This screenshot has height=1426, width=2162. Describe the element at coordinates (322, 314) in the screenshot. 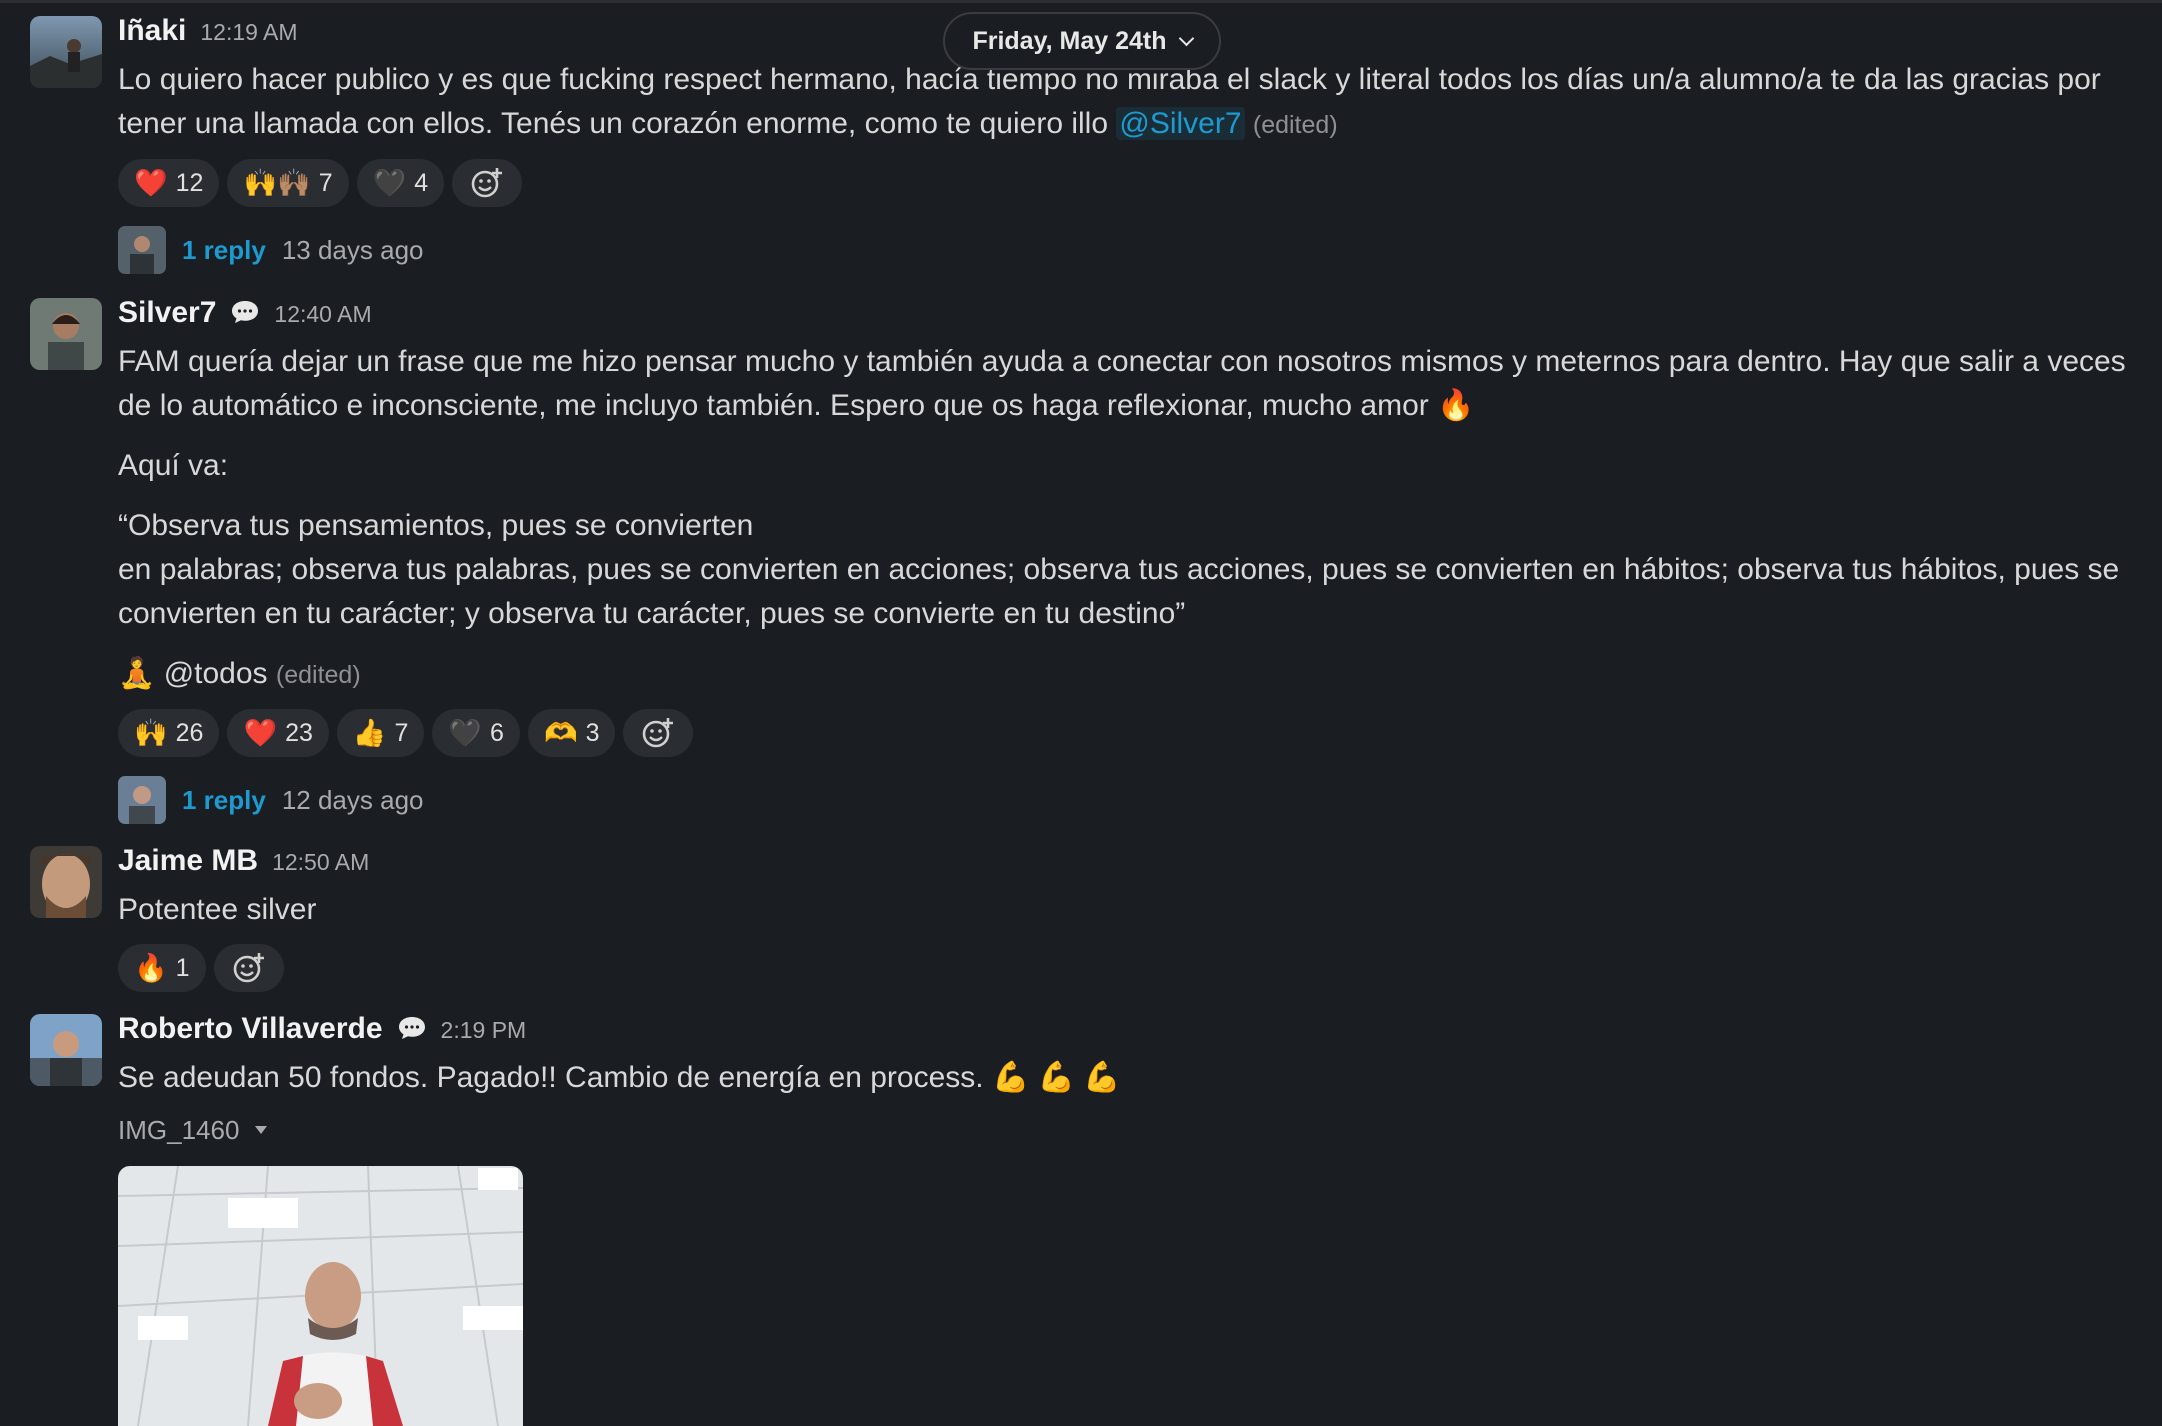

I see `timestamp: 12:40 AM` at that location.